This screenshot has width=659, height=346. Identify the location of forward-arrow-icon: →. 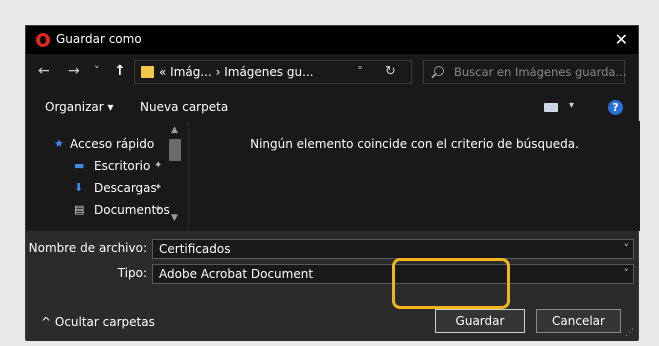
(74, 71).